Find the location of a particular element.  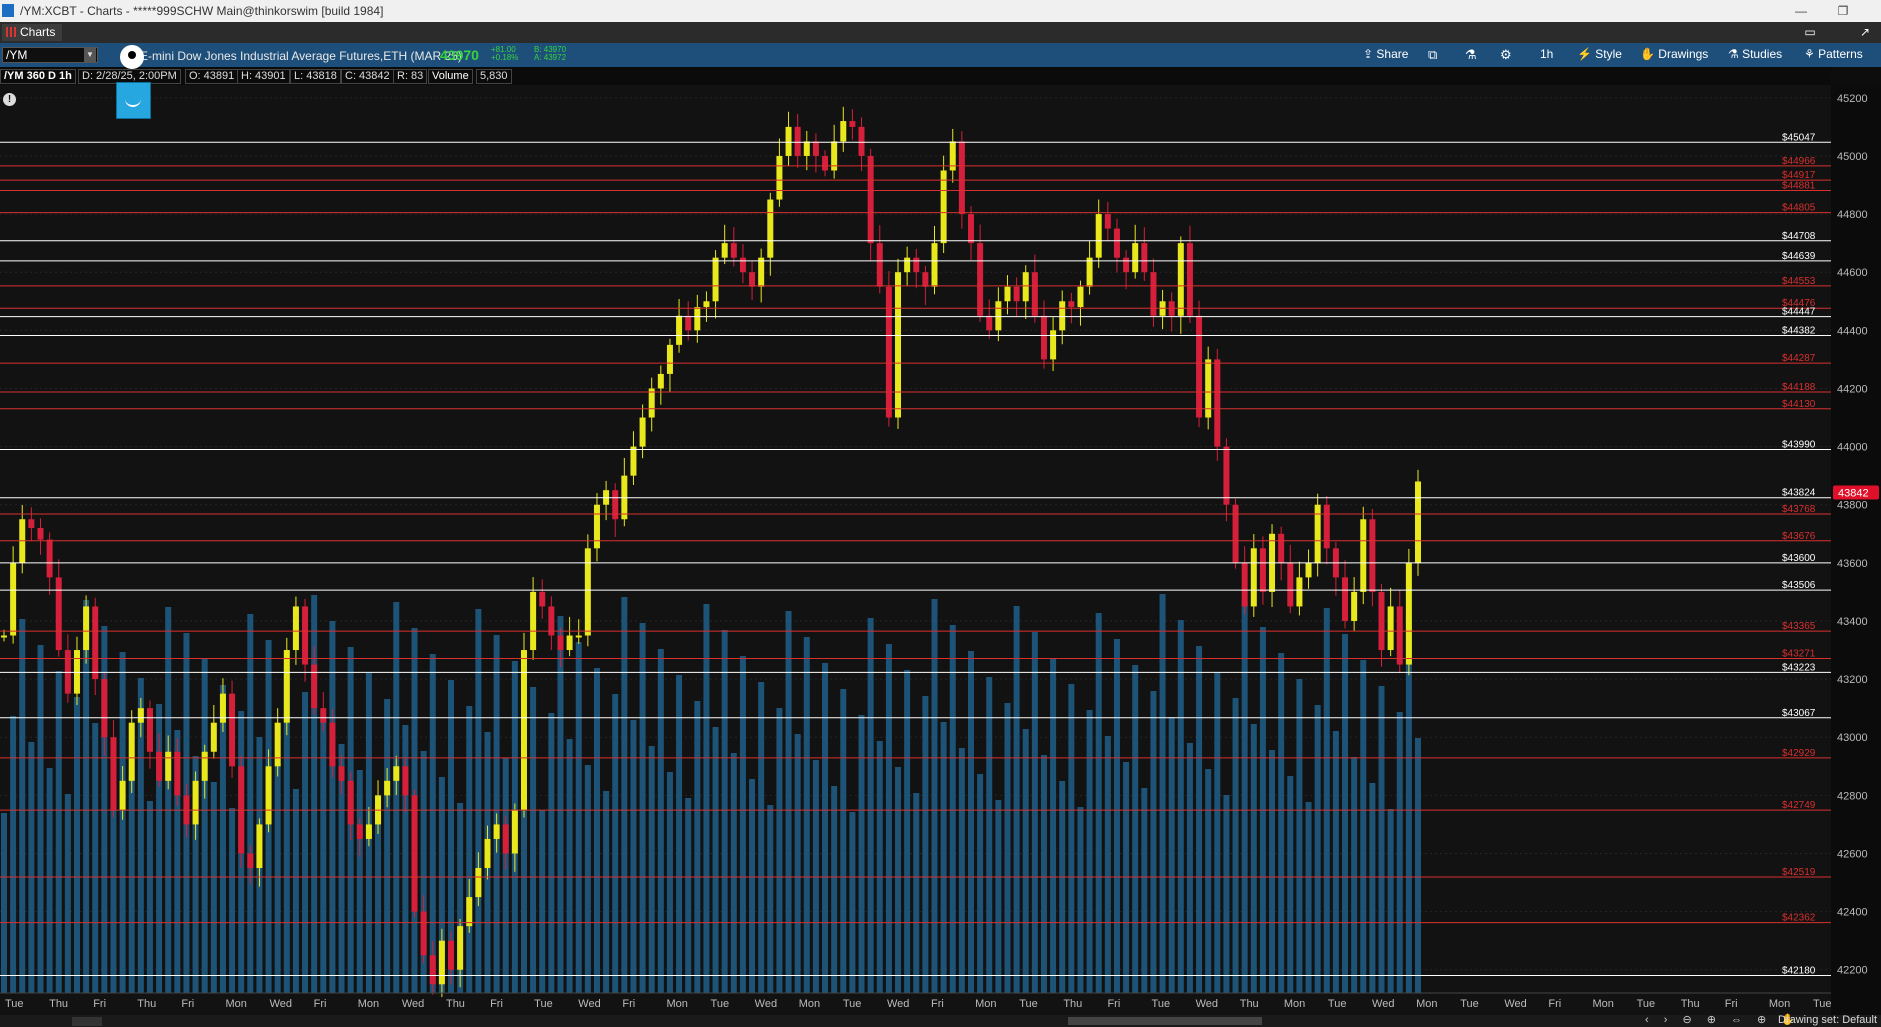

horizontal-scrollbar is located at coordinates (940, 1021).